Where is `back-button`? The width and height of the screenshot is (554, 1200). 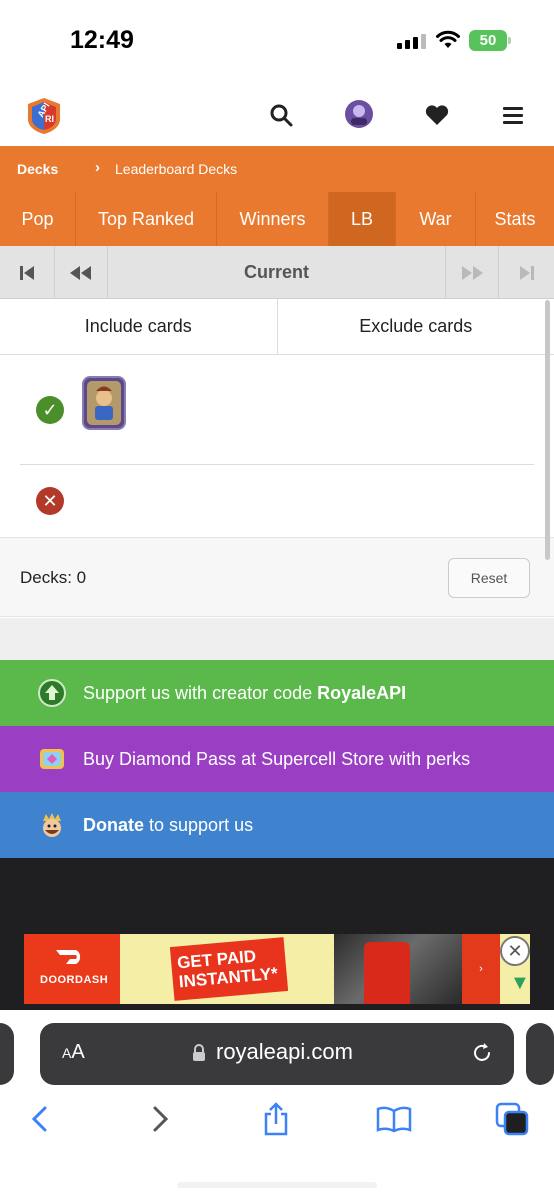 back-button is located at coordinates (40, 1119).